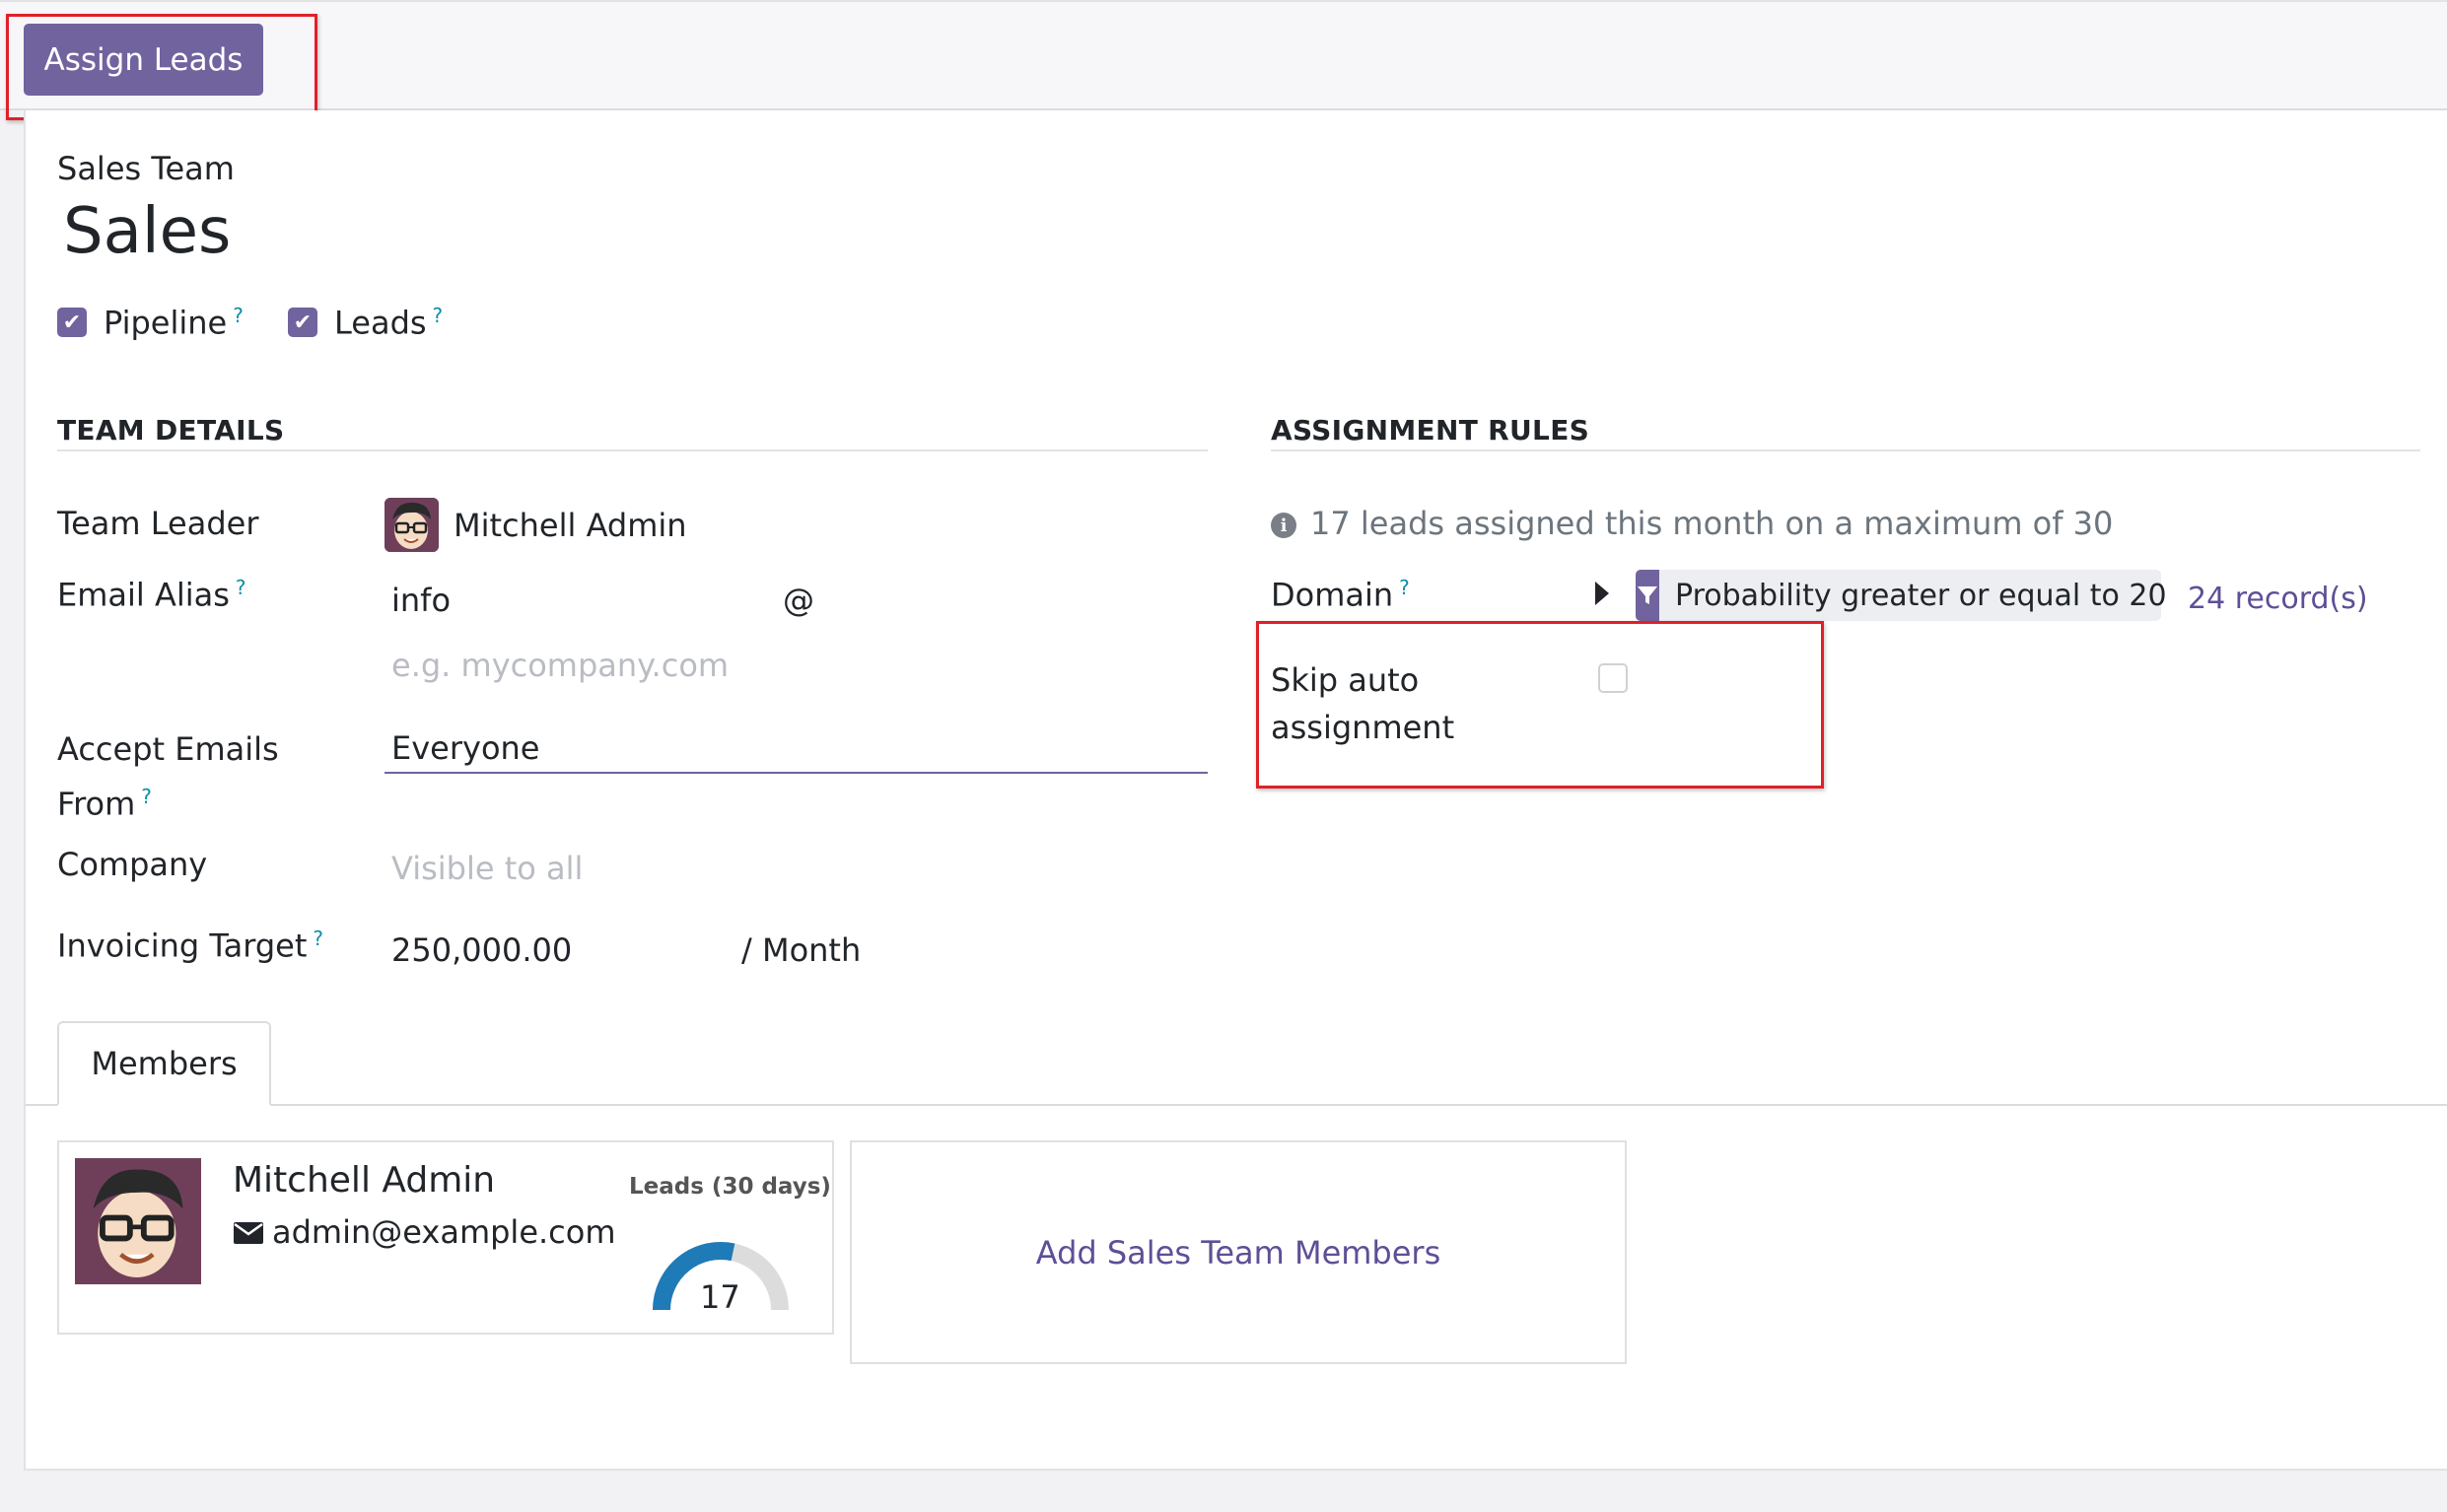 The width and height of the screenshot is (2447, 1512). I want to click on email-alias-input: info, so click(421, 601).